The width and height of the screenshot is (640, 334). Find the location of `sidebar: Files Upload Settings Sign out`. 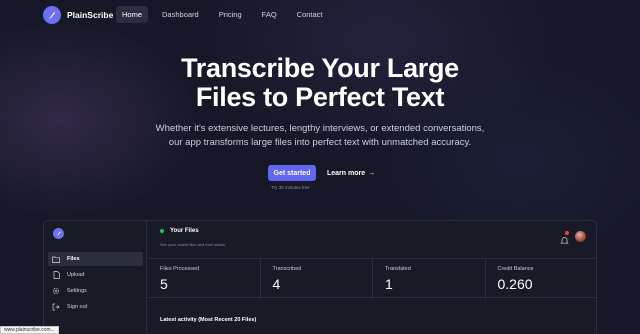

sidebar: Files Upload Settings Sign out is located at coordinates (95, 277).